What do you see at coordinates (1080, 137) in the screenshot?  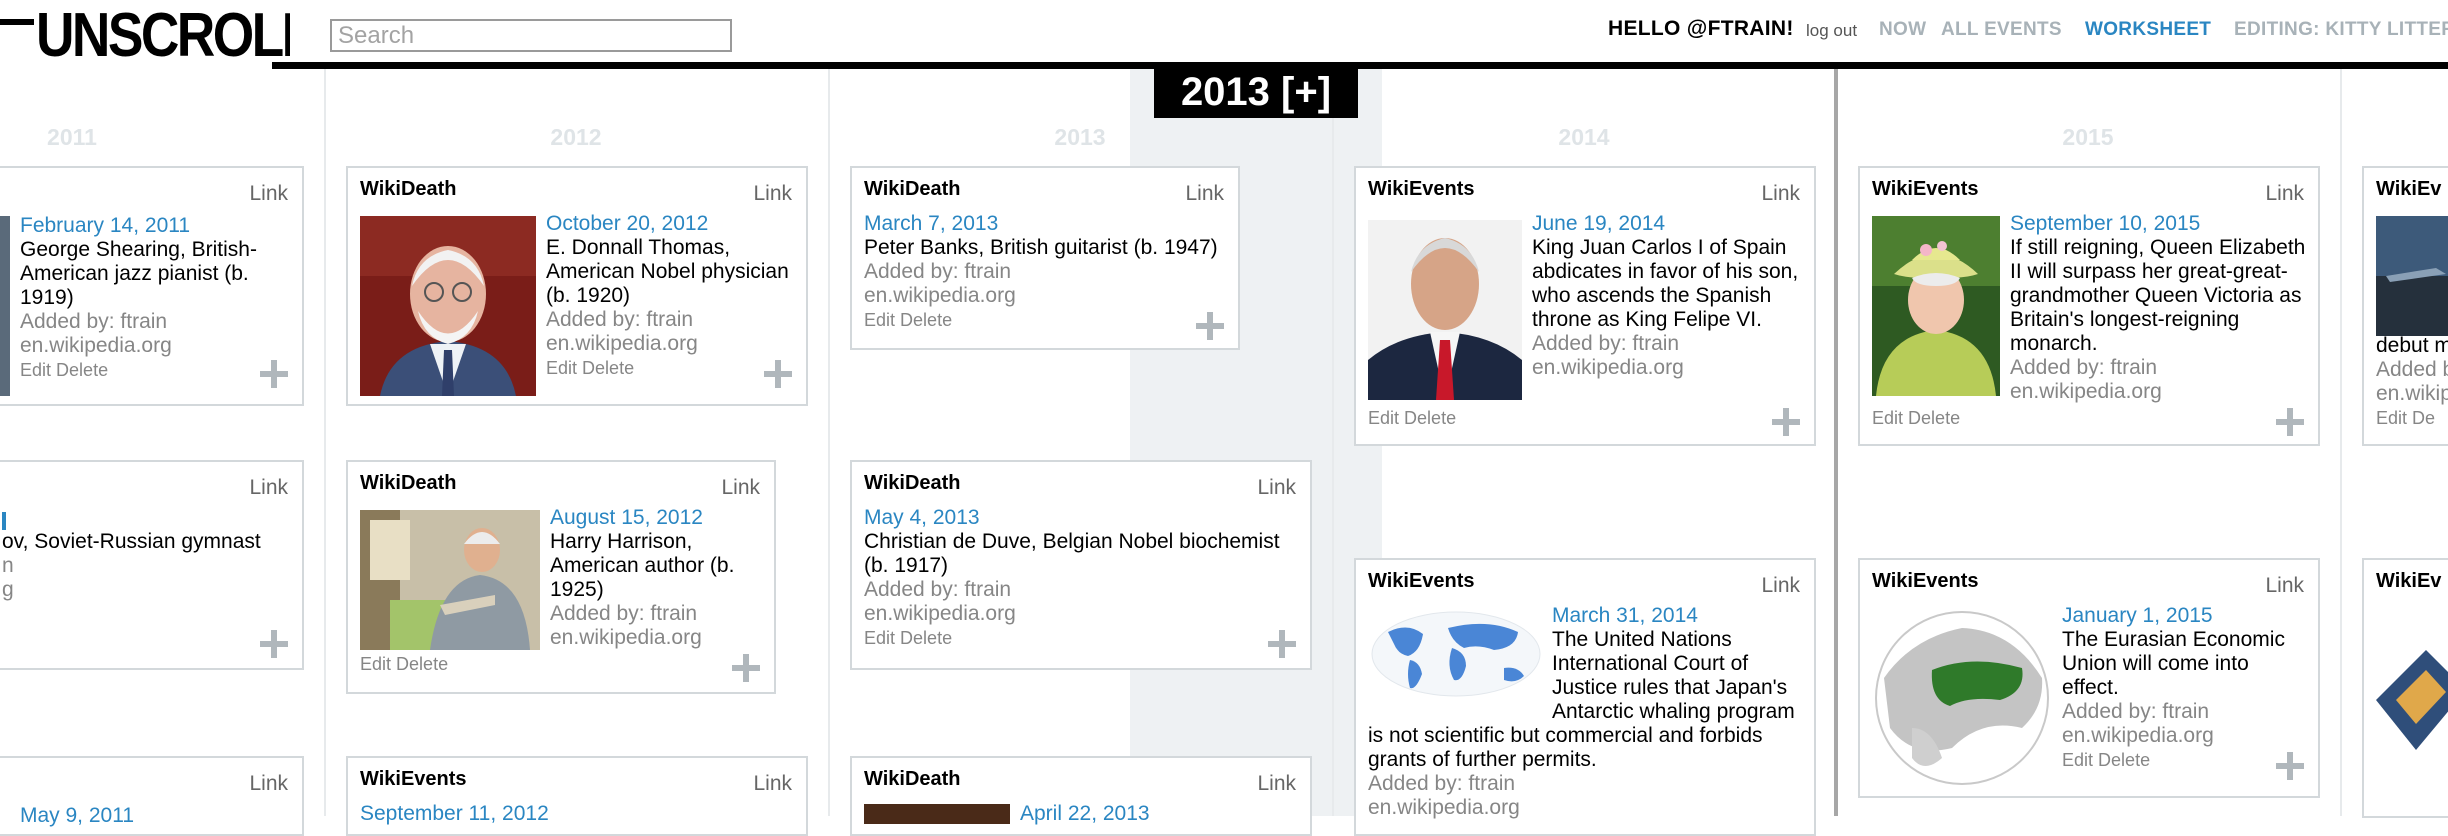 I see `year-label-2013: 2013` at bounding box center [1080, 137].